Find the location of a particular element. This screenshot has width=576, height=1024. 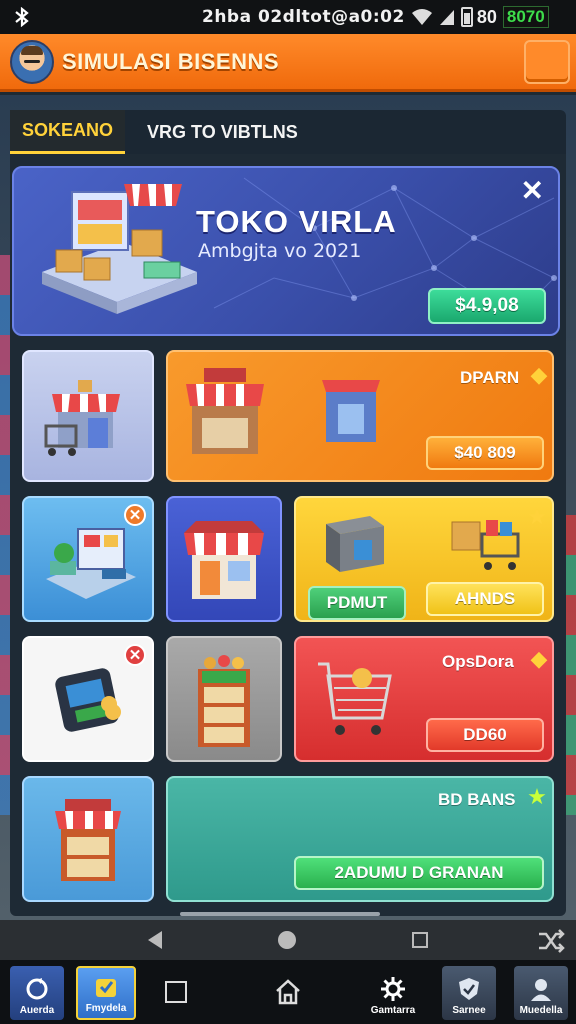

user-icon is located at coordinates (541, 989).